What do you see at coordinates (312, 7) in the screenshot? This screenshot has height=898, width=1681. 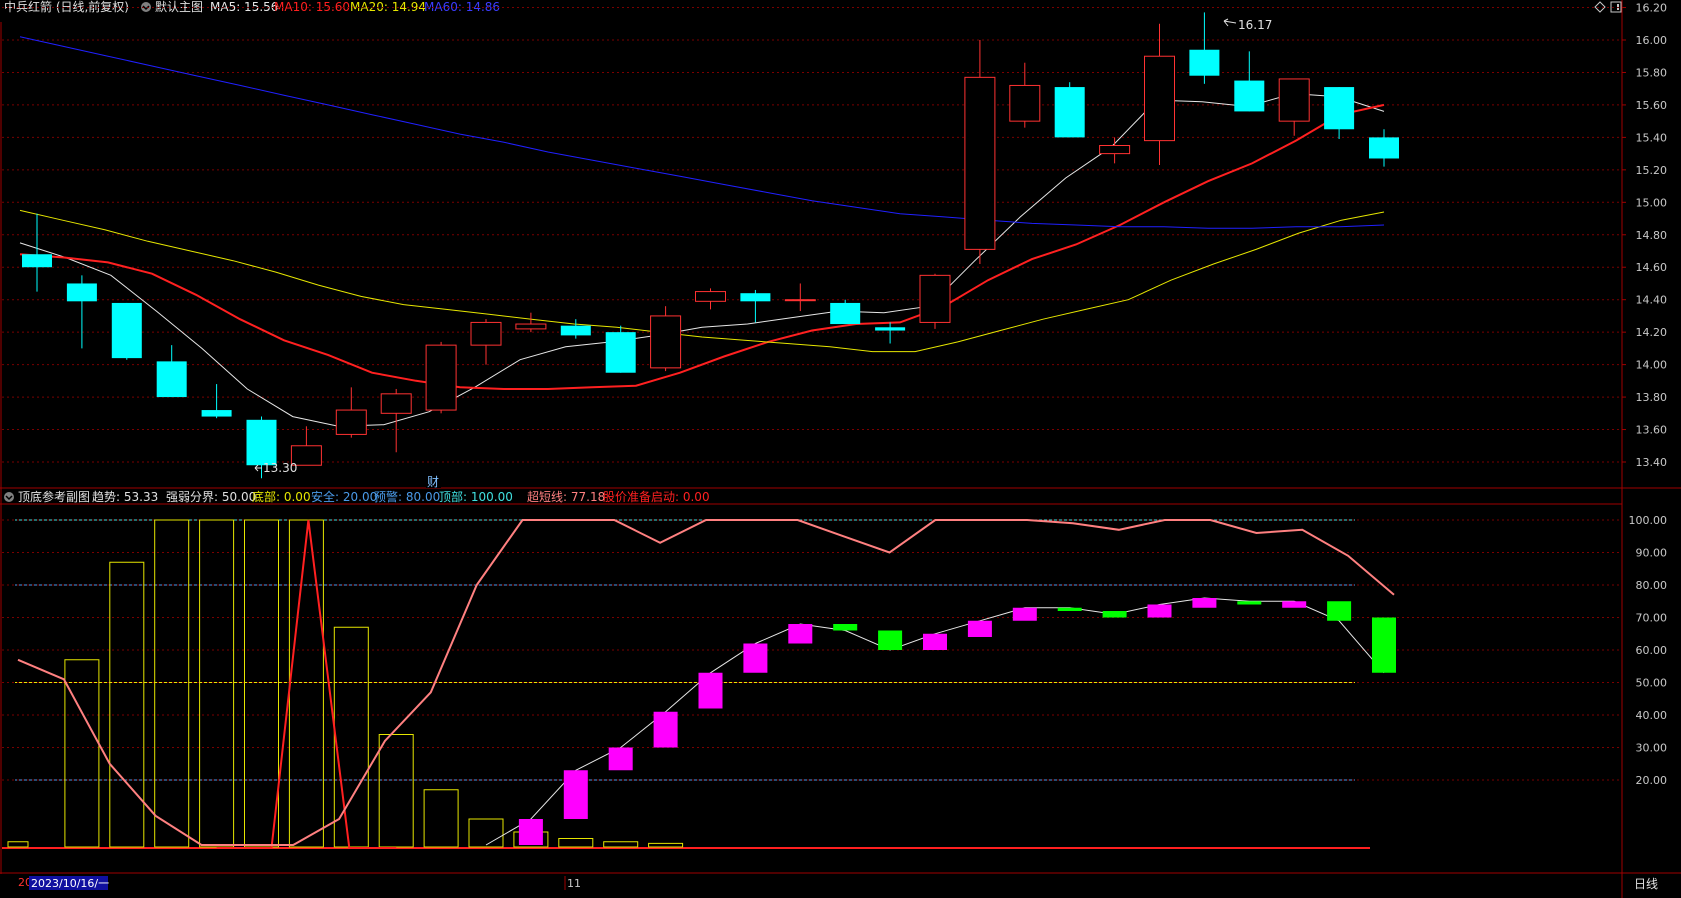 I see `ma10-label: MA10: 15.60` at bounding box center [312, 7].